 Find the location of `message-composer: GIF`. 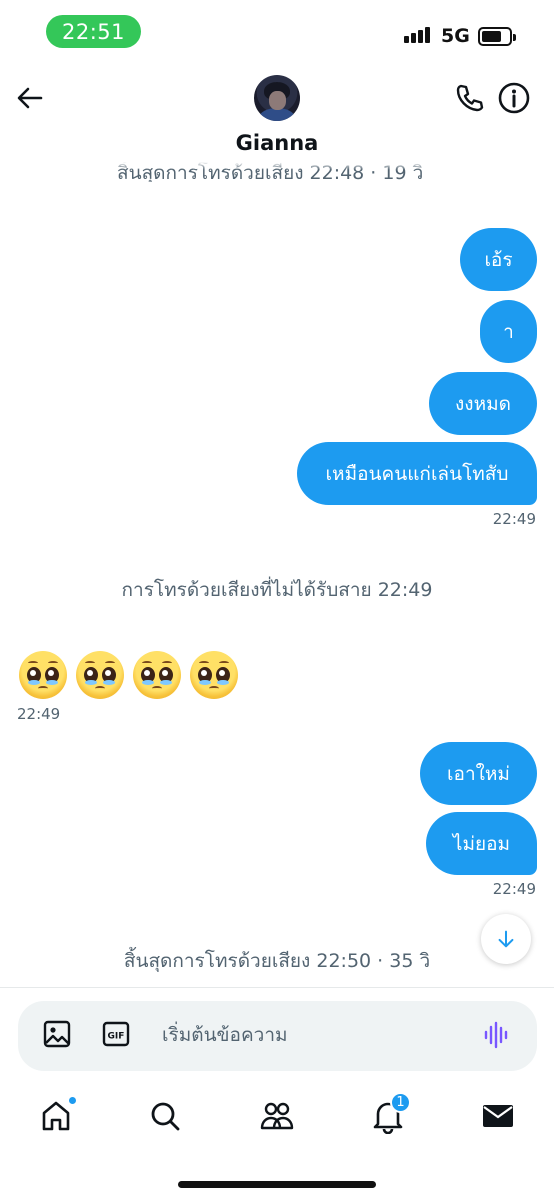

message-composer: GIF is located at coordinates (277, 1036).